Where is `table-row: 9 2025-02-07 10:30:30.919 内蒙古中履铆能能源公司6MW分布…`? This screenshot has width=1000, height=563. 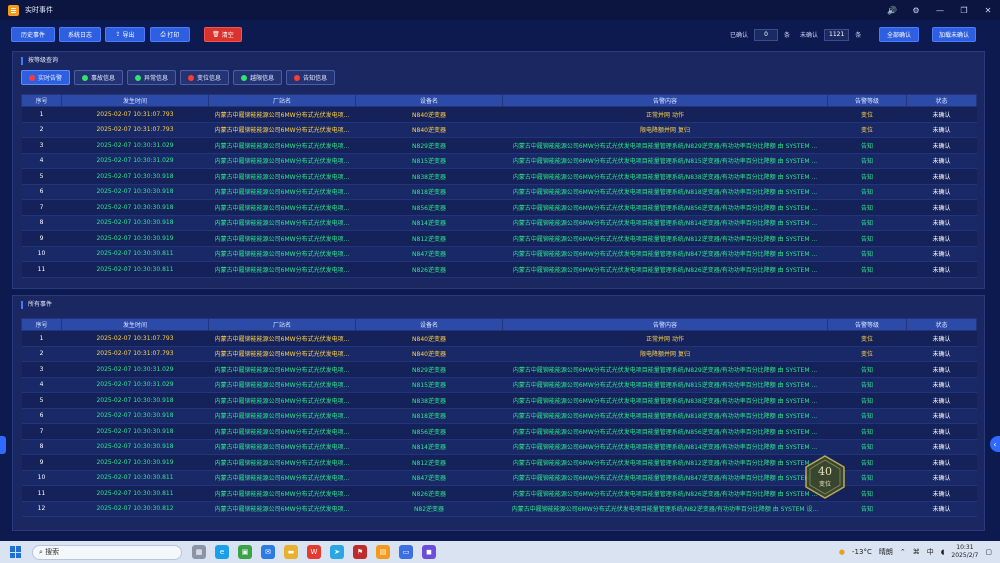
table-row: 9 2025-02-07 10:30:30.919 内蒙古中履铆能能源公司6MW分布… is located at coordinates (499, 238).